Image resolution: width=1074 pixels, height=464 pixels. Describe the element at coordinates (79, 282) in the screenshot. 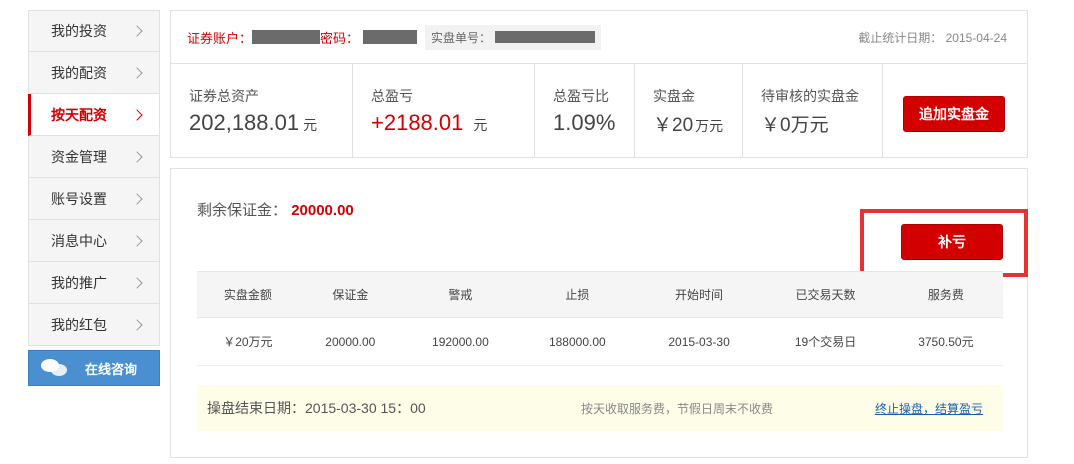

I see `sidebar-item-label: 我的推广` at that location.